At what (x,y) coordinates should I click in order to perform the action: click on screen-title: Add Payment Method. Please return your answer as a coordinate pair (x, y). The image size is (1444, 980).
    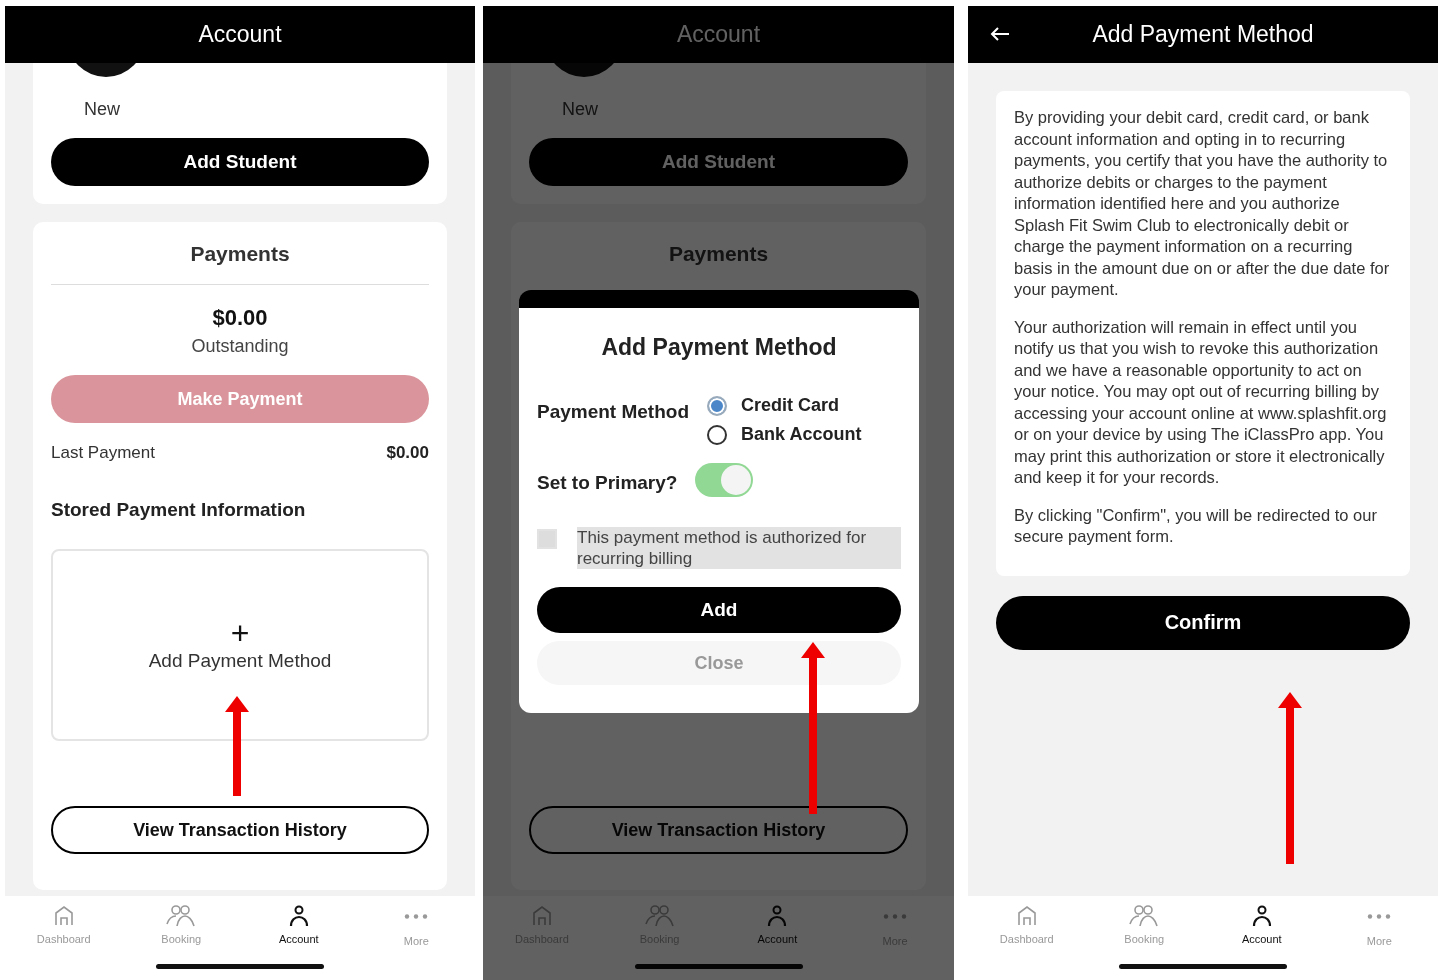
    Looking at the image, I should click on (1203, 34).